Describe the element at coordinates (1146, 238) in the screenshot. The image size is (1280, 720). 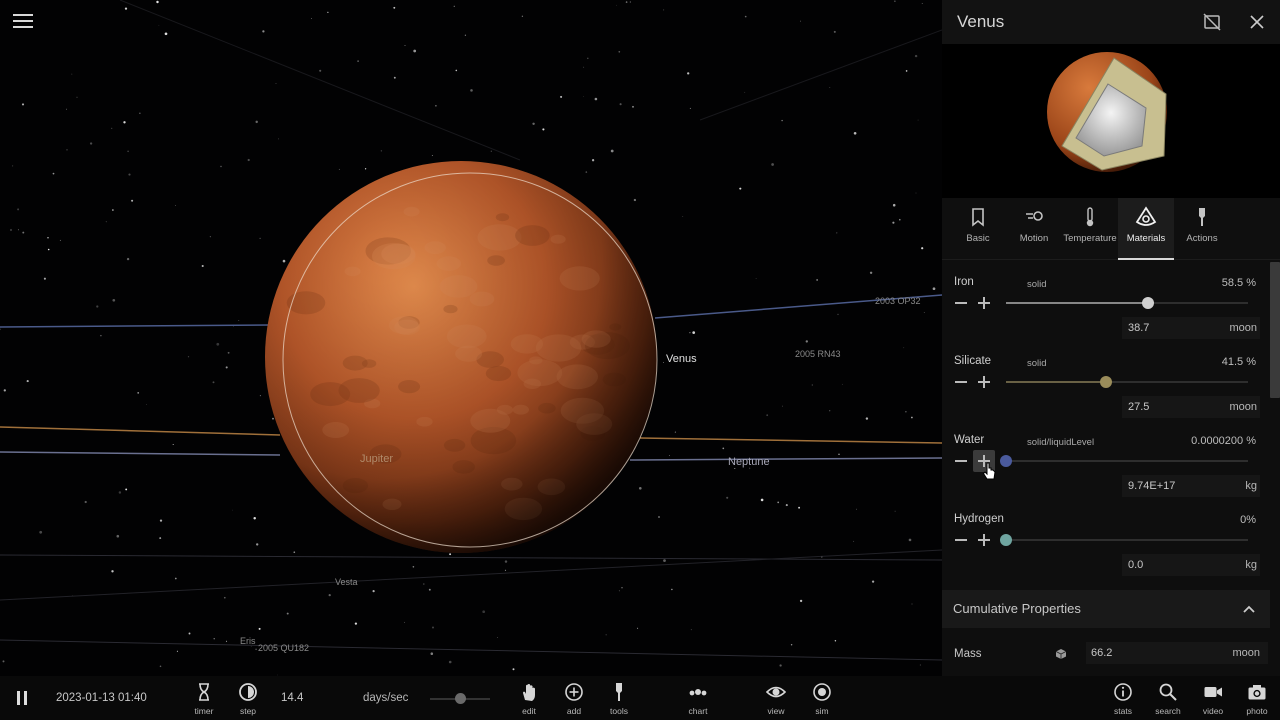
I see `tab-label: Materials` at that location.